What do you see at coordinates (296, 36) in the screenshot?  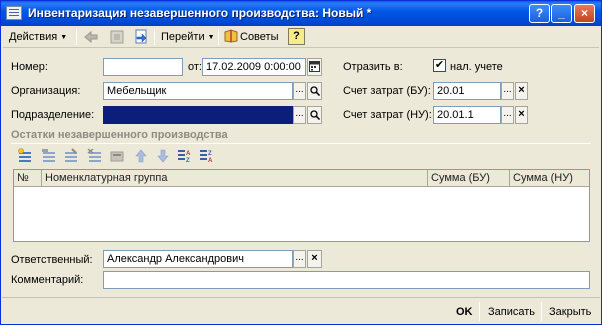 I see `help-toolbar-button: ?` at bounding box center [296, 36].